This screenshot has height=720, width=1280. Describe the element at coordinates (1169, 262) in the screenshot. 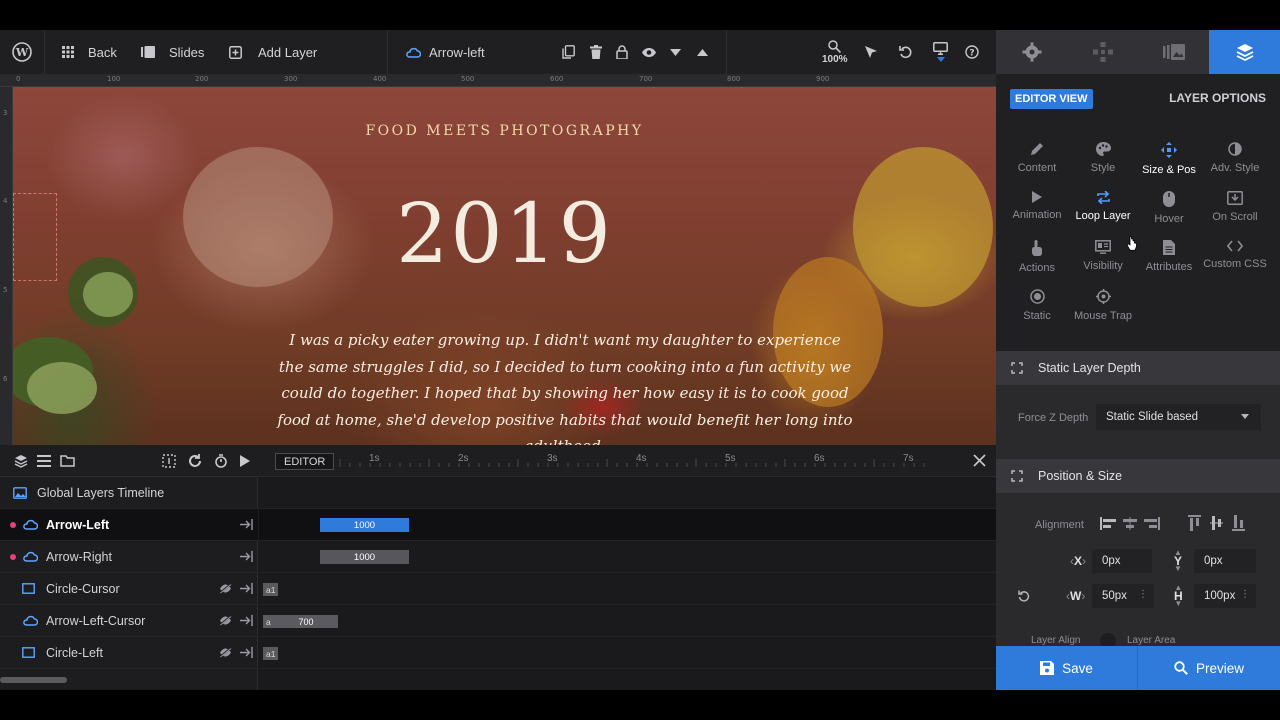

I see `option-attributes: Attributes` at that location.